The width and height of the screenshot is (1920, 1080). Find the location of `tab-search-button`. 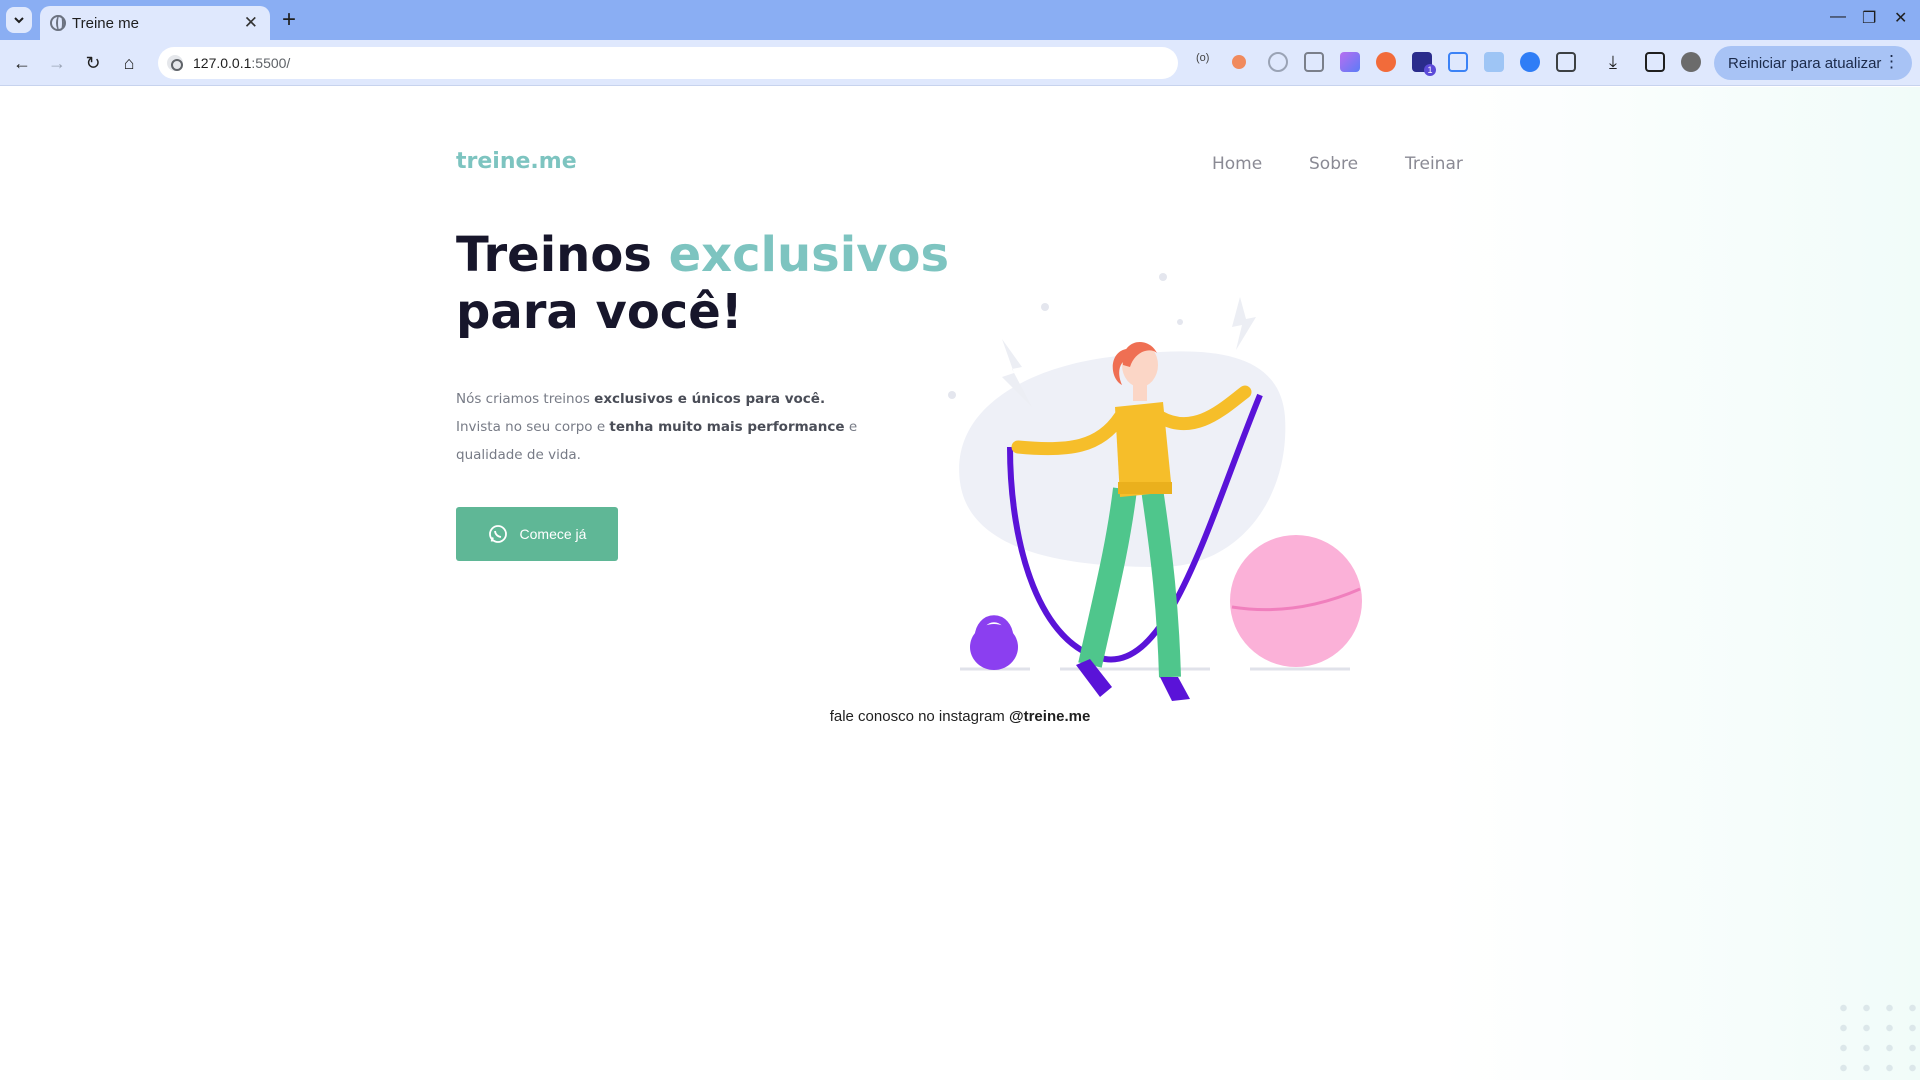

tab-search-button is located at coordinates (19, 20).